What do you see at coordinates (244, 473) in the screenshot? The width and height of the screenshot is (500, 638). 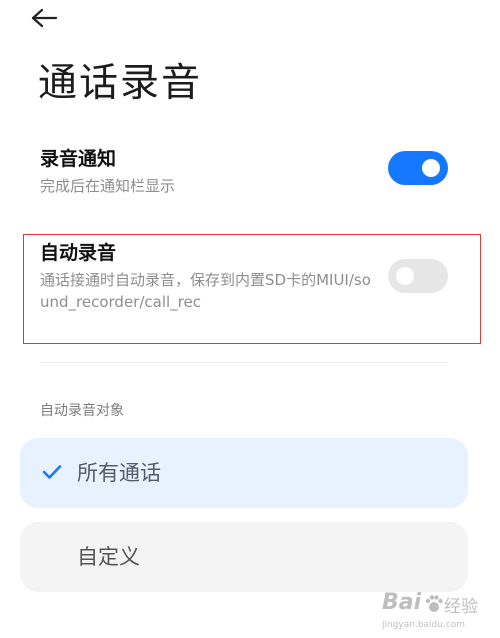 I see `option-all-calls: 所有通话` at bounding box center [244, 473].